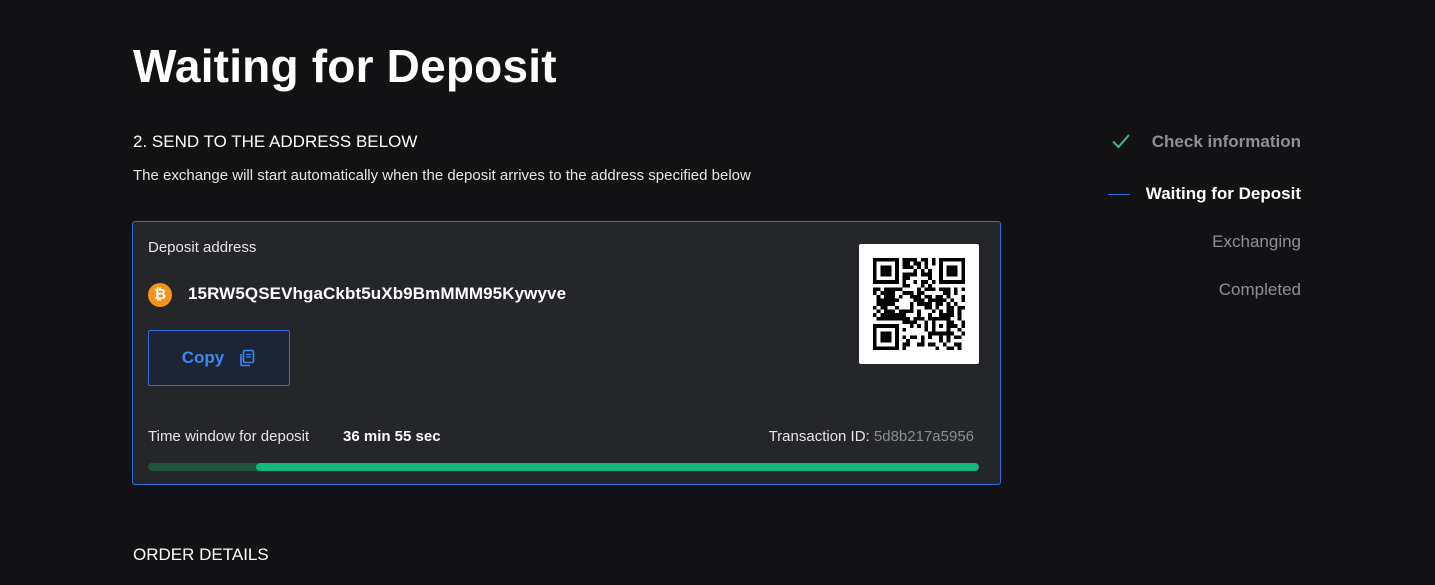 The height and width of the screenshot is (585, 1435). I want to click on step-label: Exchanging, so click(1256, 241).